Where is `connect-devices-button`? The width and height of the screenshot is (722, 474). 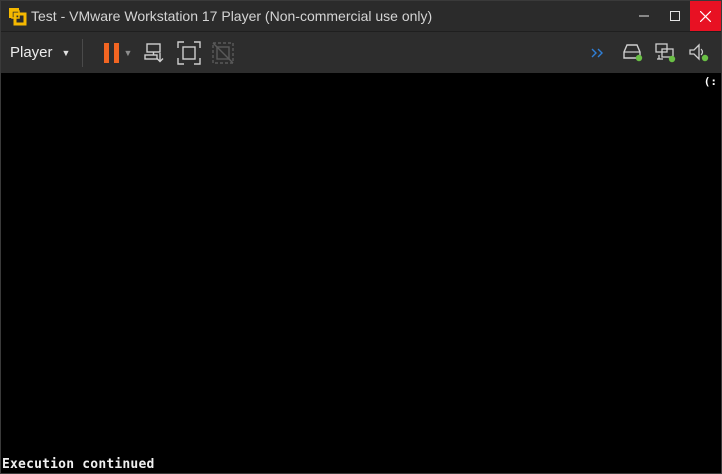
connect-devices-button is located at coordinates (599, 53).